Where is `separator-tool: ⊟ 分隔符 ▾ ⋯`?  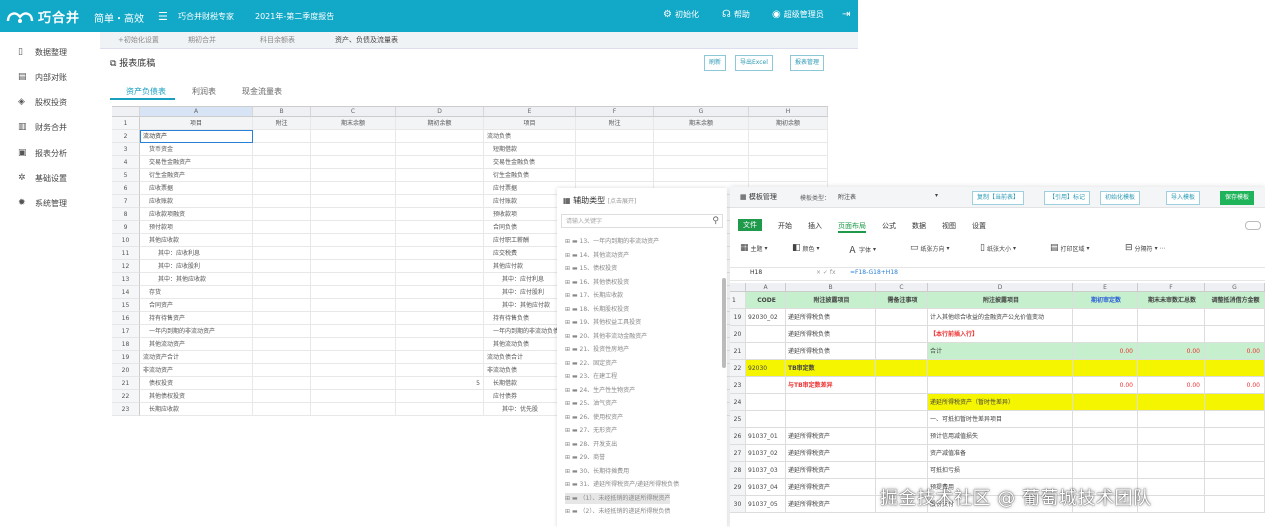 separator-tool: ⊟ 分隔符 ▾ ⋯ is located at coordinates (1145, 248).